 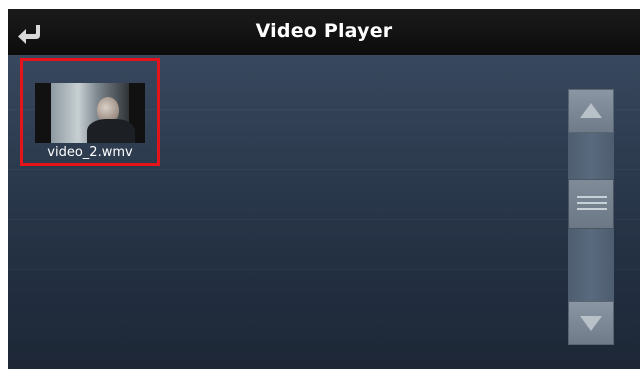 I want to click on vertical-scrollbar, so click(x=591, y=217).